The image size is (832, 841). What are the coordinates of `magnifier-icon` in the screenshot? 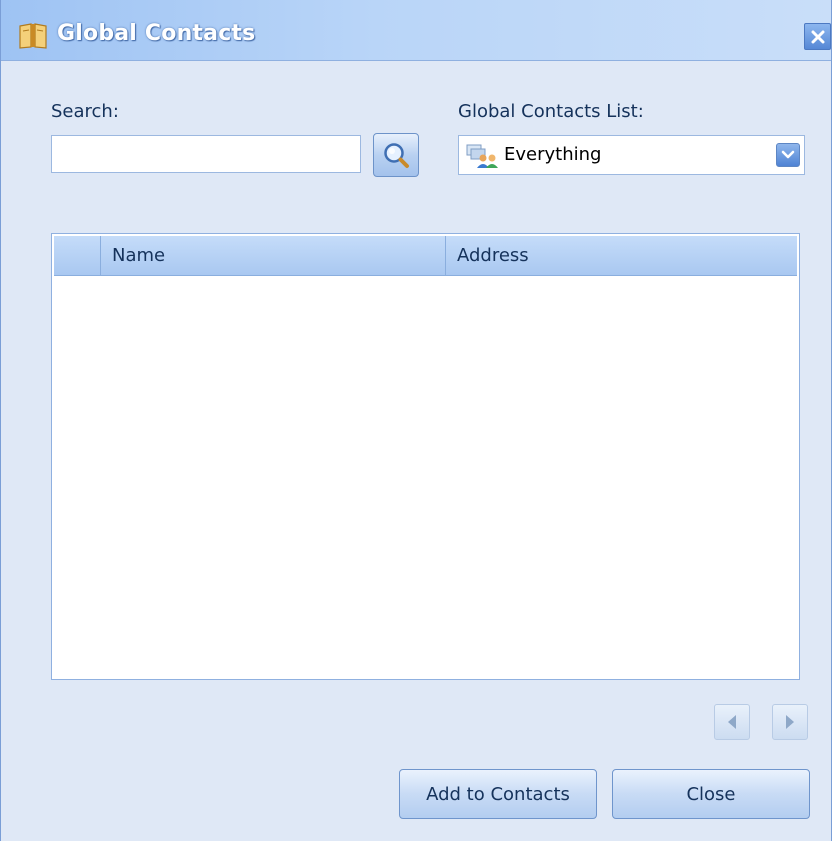 It's located at (396, 155).